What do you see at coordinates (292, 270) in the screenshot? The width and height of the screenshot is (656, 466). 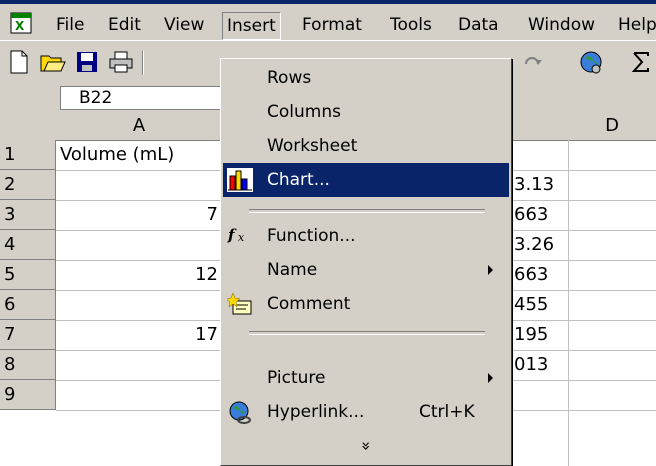 I see `menu-item-name-label: Name` at bounding box center [292, 270].